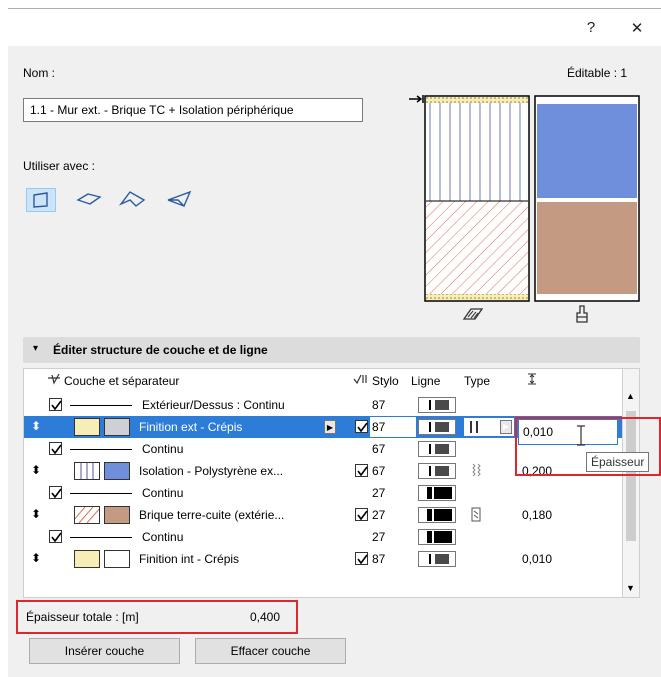  What do you see at coordinates (133, 200) in the screenshot?
I see `roof-tool-icon` at bounding box center [133, 200].